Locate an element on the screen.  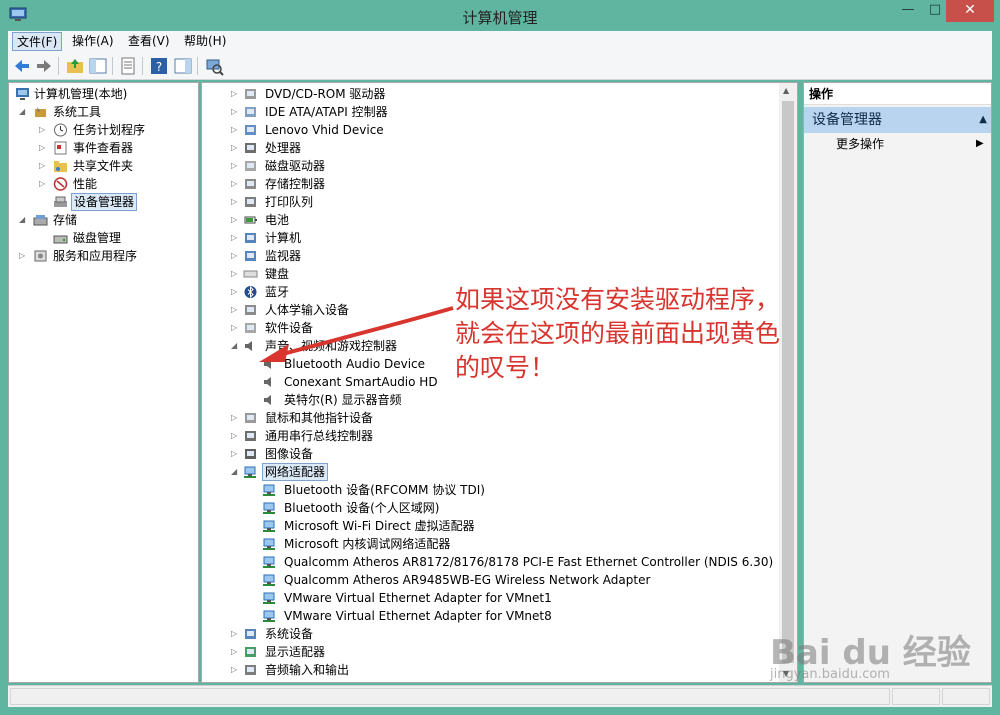
shared-folder-icon is located at coordinates (60, 166).